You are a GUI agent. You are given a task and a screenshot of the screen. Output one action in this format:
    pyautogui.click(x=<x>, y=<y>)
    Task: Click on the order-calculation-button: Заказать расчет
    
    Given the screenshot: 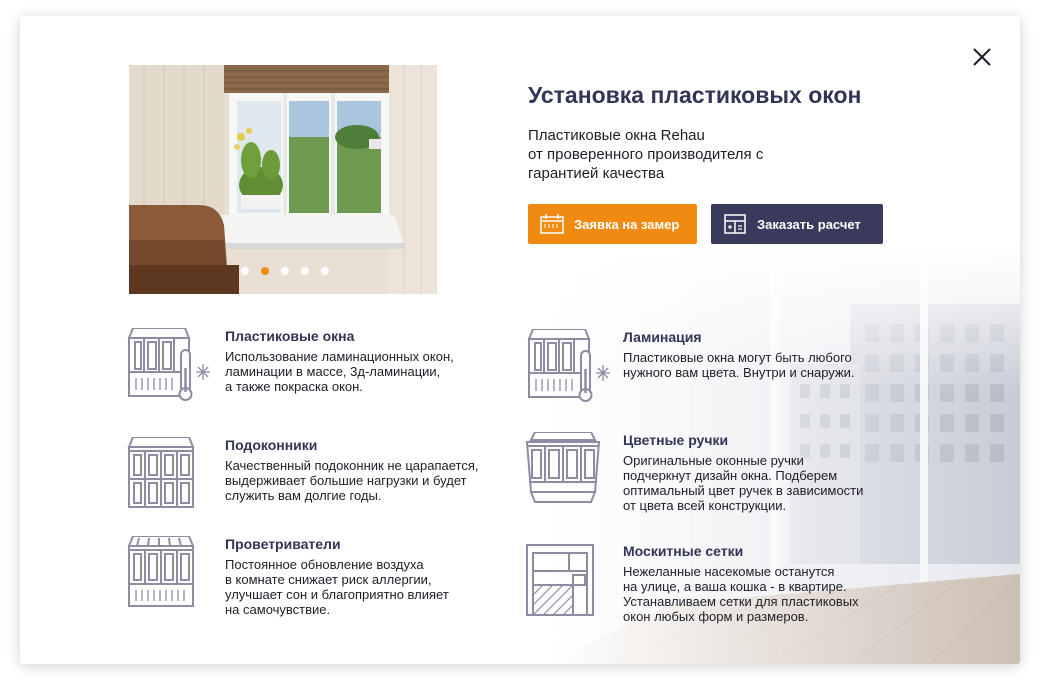 What is the action you would take?
    pyautogui.click(x=797, y=224)
    